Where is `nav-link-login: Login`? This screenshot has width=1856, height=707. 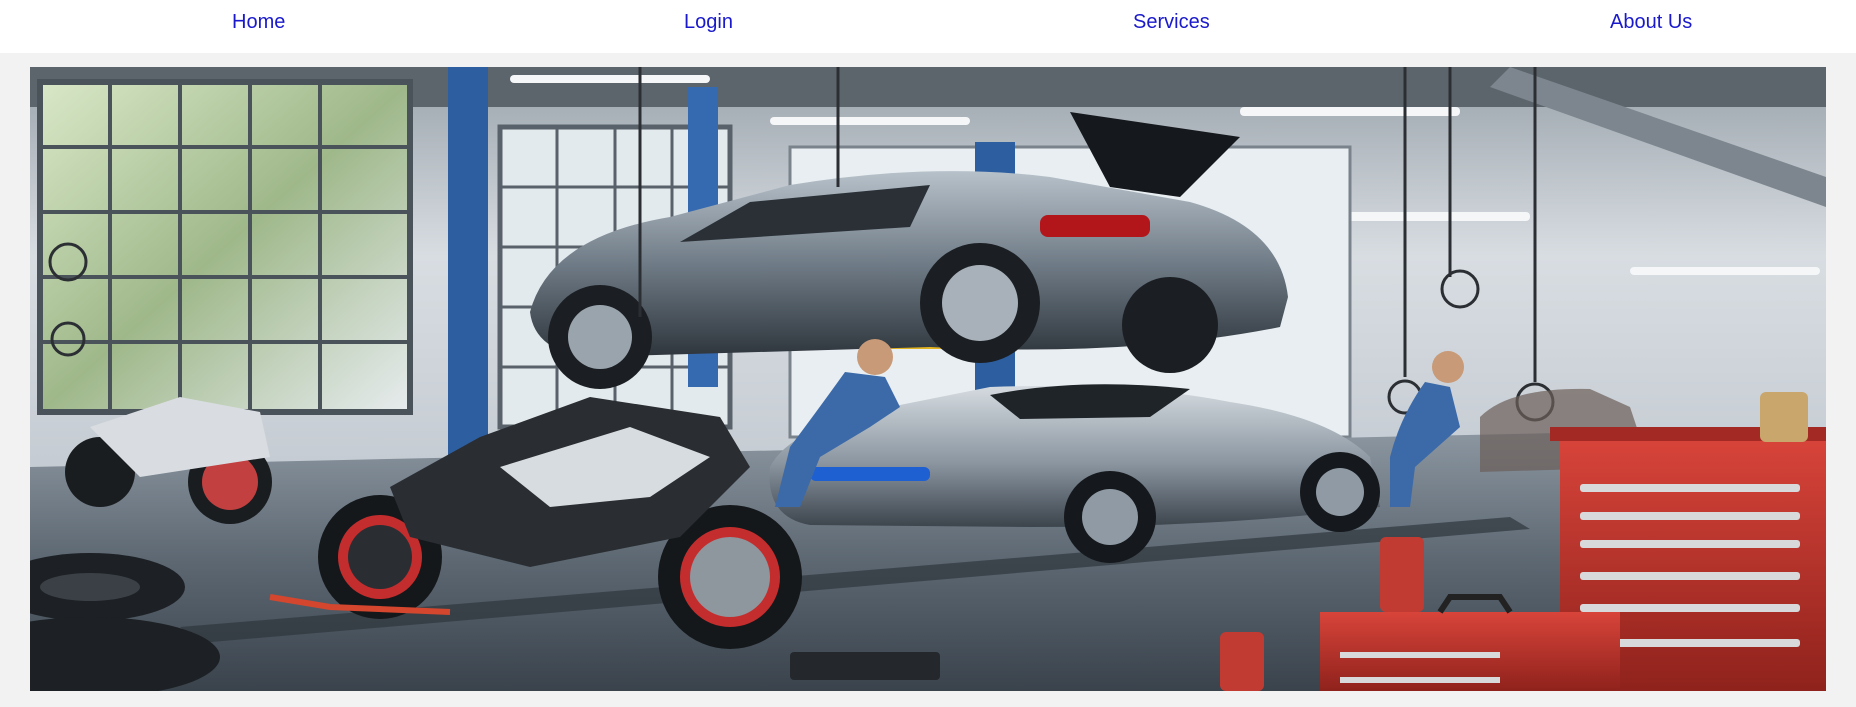 nav-link-login: Login is located at coordinates (708, 22).